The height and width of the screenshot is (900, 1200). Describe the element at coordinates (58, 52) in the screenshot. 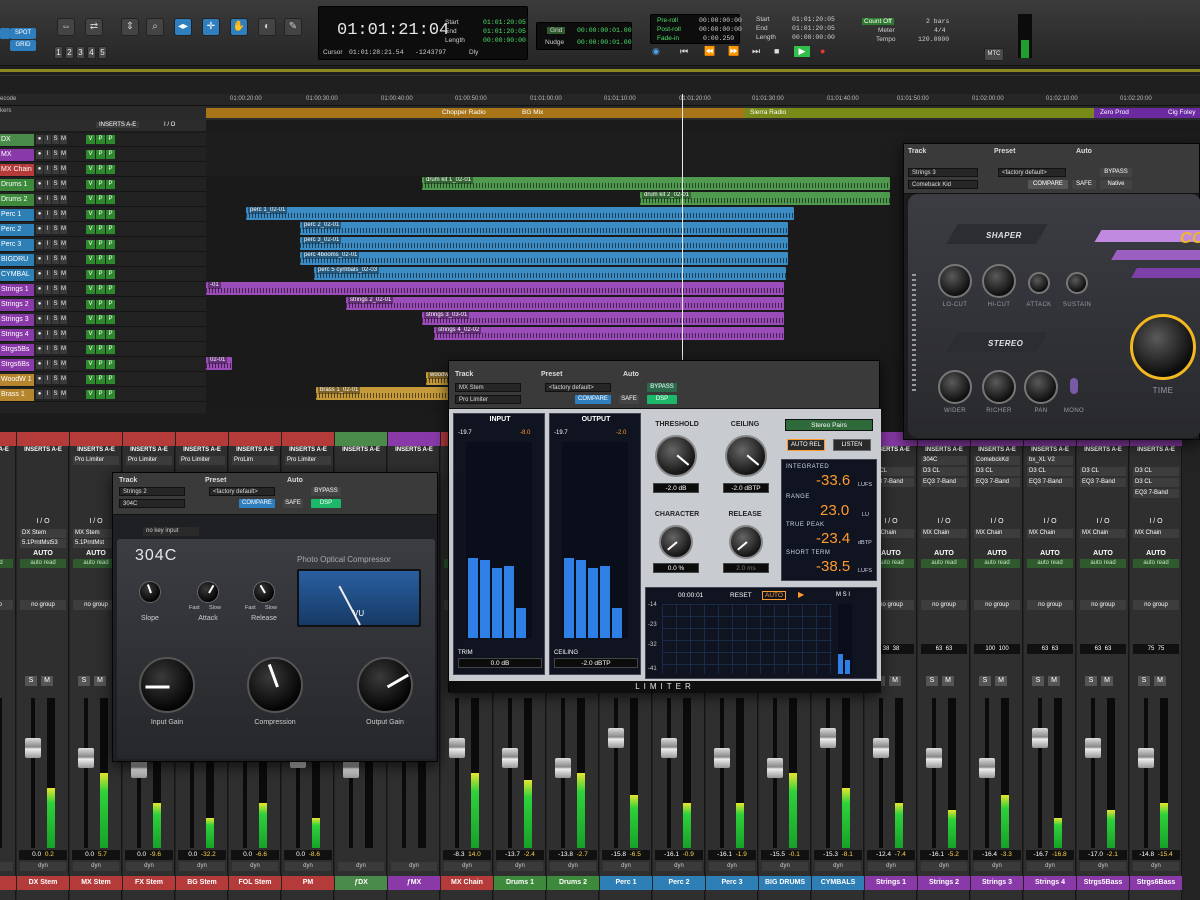

I see `zoom-preset-1: 1` at that location.